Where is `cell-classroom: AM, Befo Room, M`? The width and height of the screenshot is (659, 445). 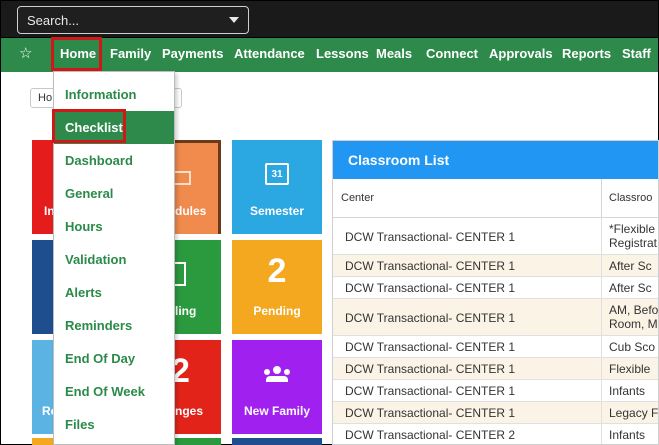 cell-classroom: AM, Befo Room, M is located at coordinates (634, 317).